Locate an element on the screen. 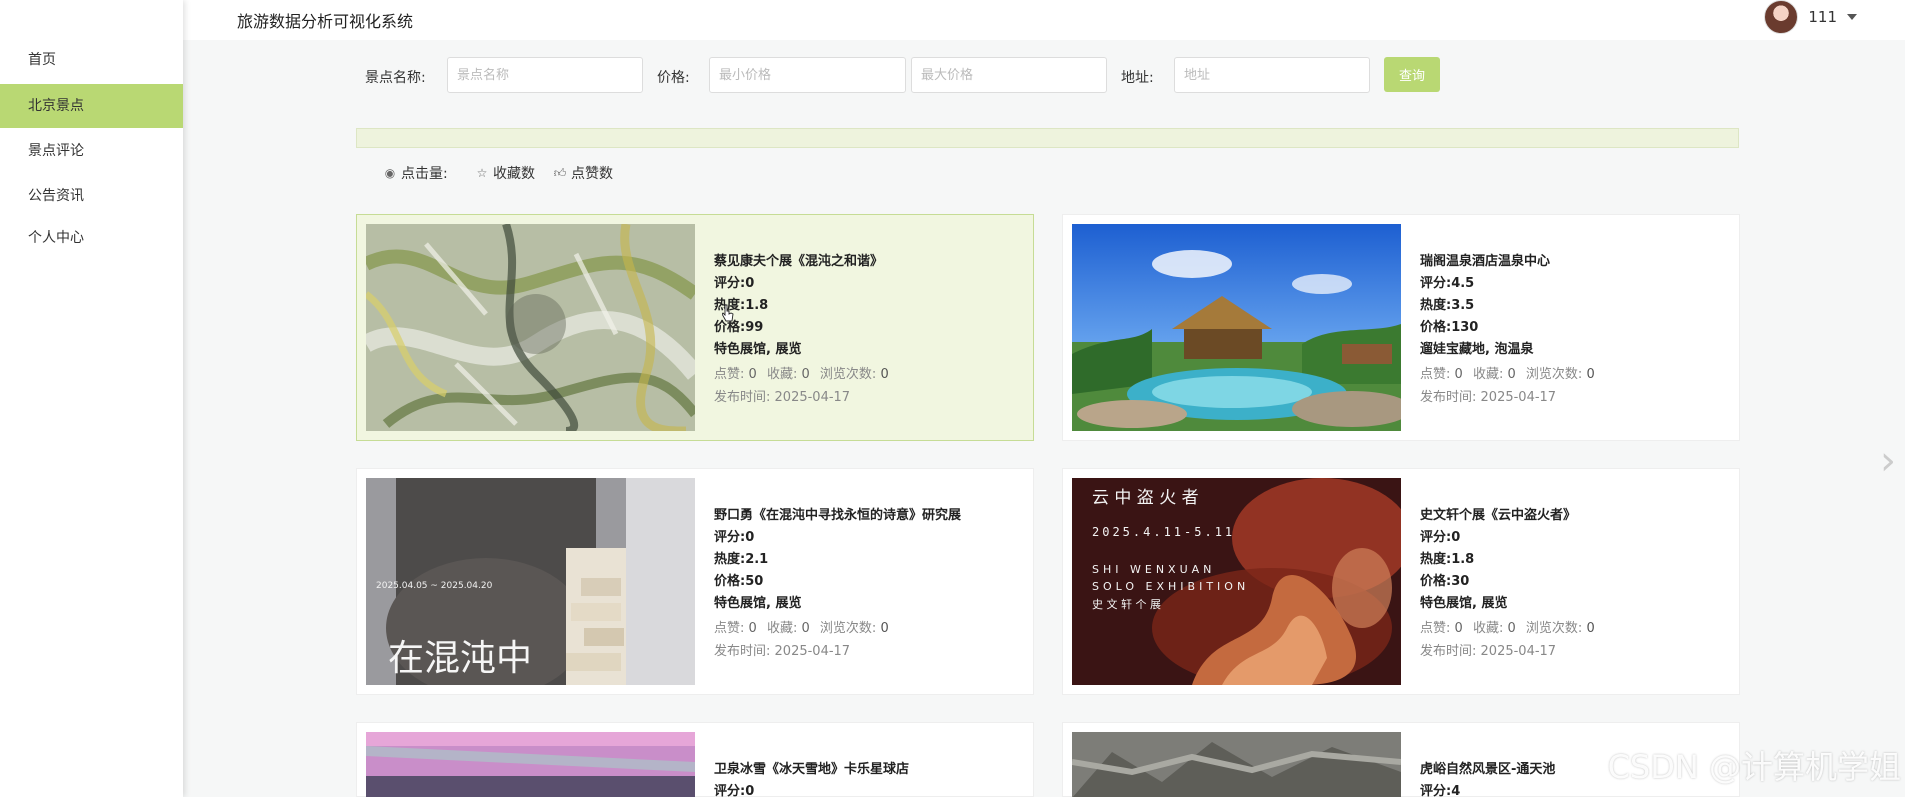 The height and width of the screenshot is (797, 1905). rating: 评分:4.5 is located at coordinates (1447, 283).